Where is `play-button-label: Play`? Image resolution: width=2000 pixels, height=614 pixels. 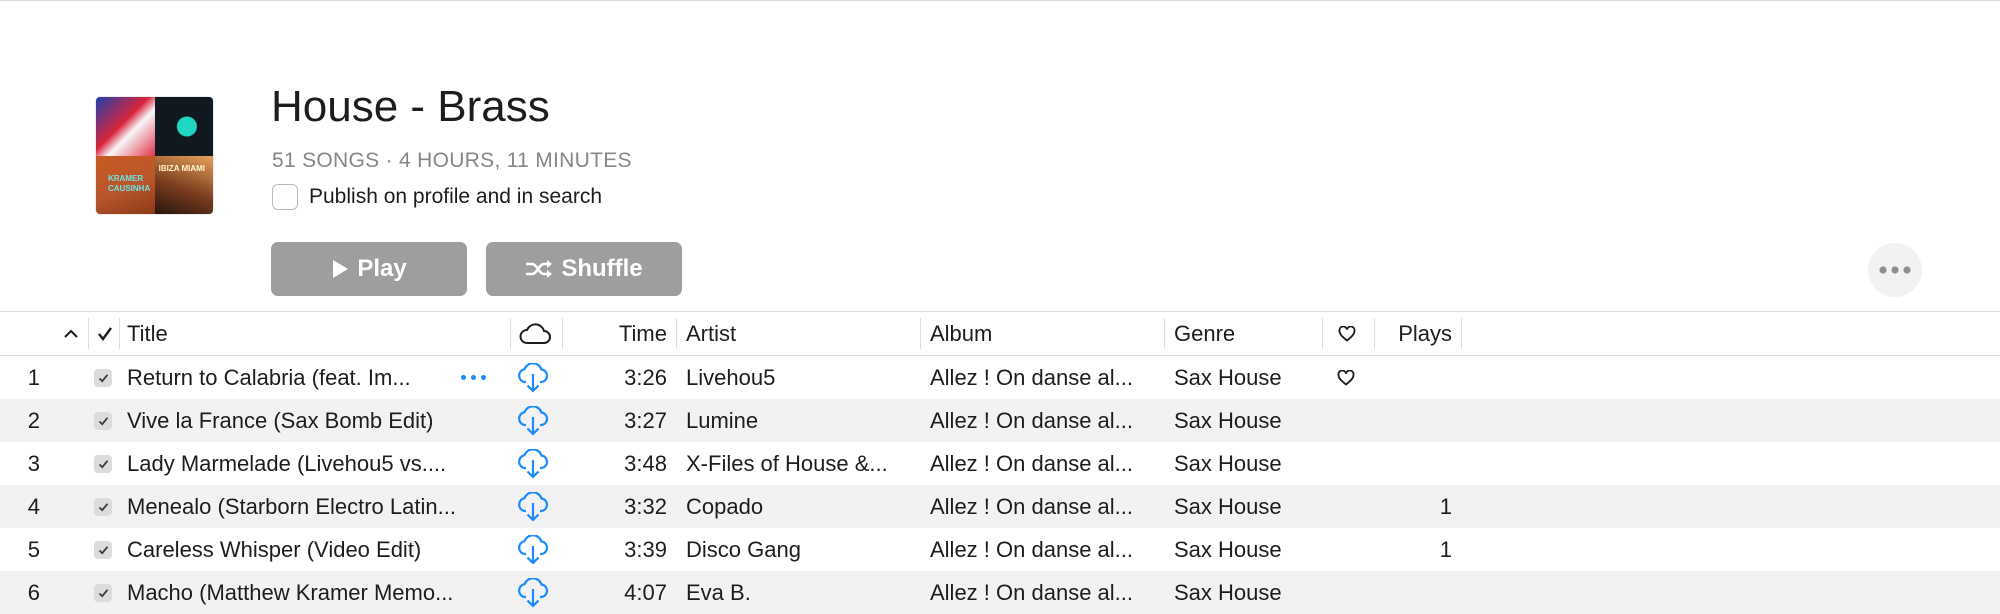 play-button-label: Play is located at coordinates (382, 268).